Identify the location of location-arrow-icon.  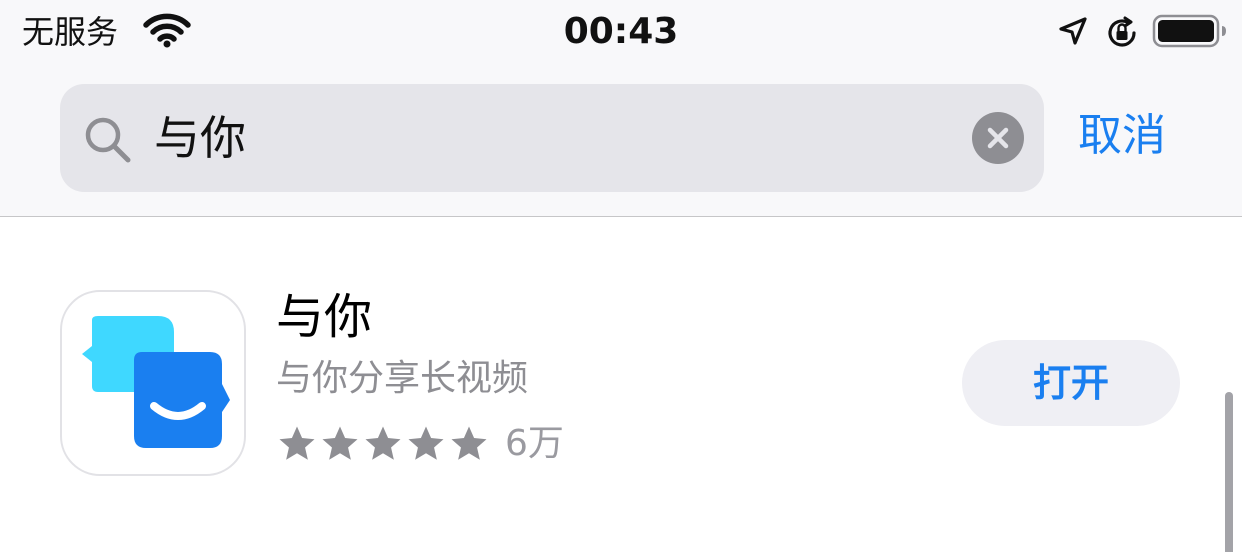
(1073, 31).